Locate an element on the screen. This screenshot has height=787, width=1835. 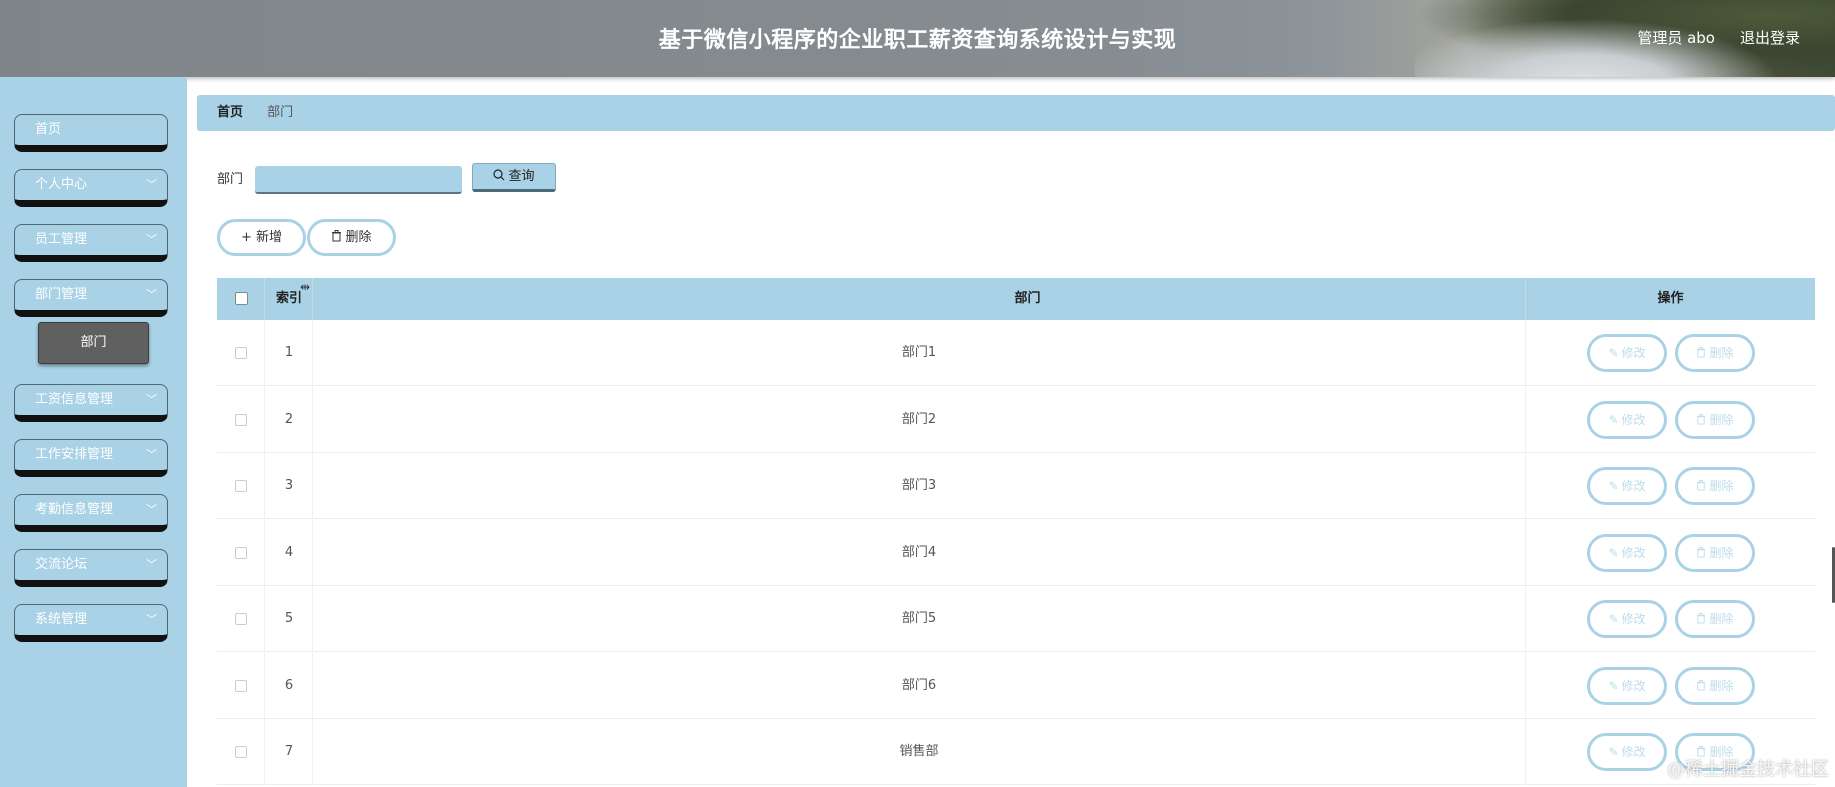
plus-icon: + is located at coordinates (246, 237).